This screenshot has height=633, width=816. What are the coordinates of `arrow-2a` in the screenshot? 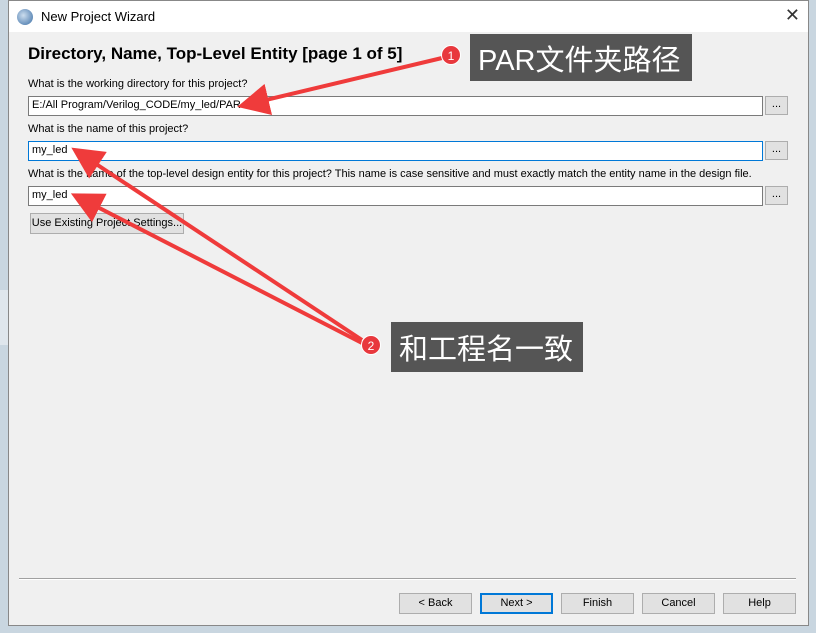 It's located at (217, 244).